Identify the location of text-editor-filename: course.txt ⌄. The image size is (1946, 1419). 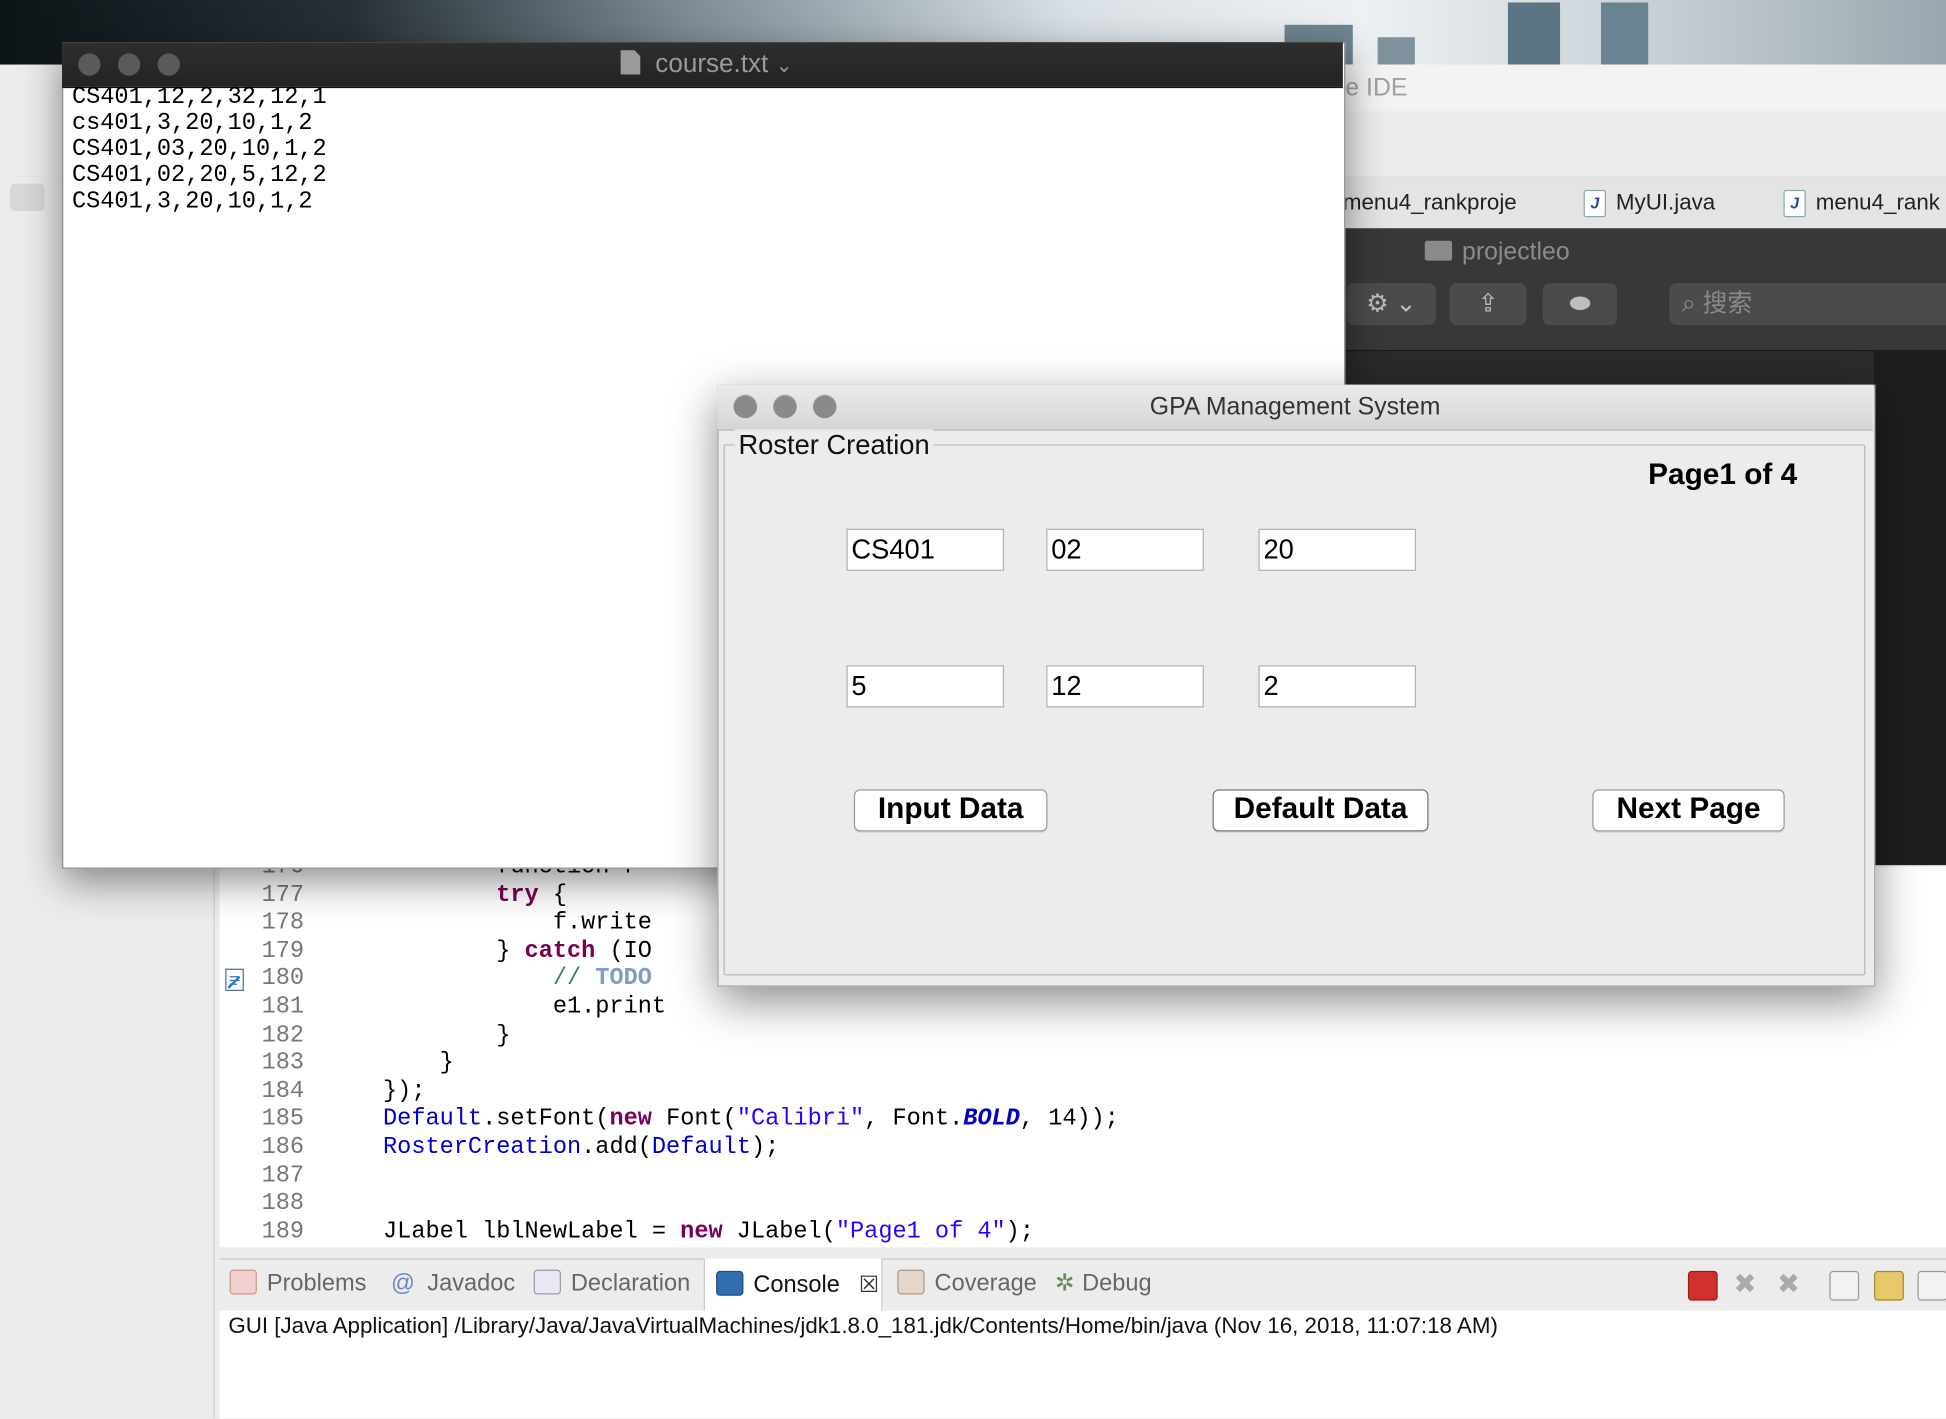
(706, 65).